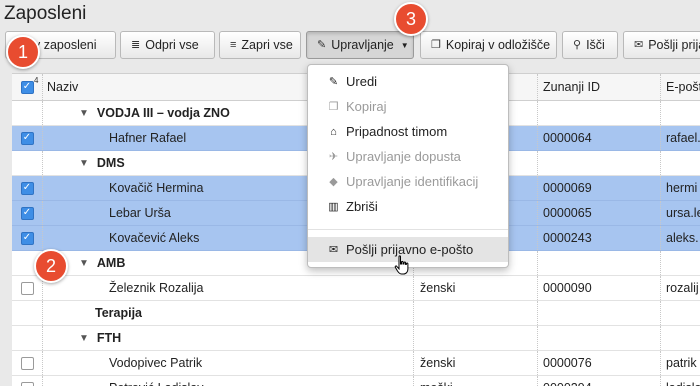  Describe the element at coordinates (408, 81) in the screenshot. I see `menu-item-edit: ✎ Uredi` at that location.